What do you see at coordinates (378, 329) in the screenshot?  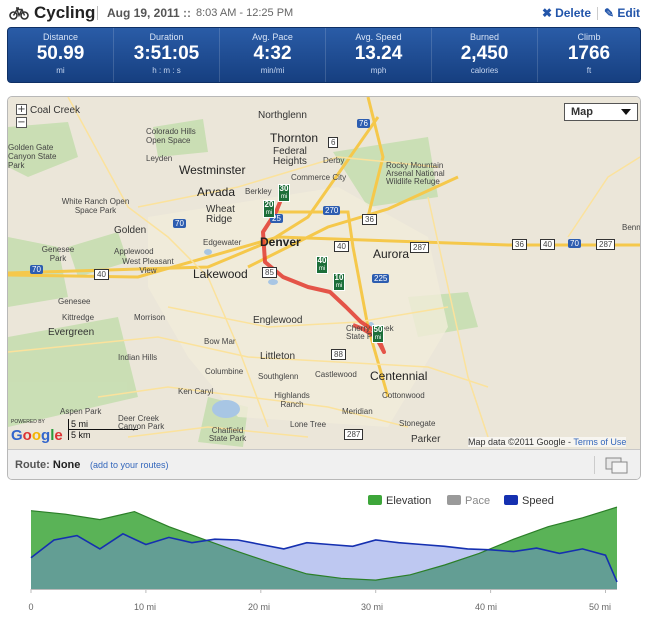 I see `mile-marker-value: 50` at bounding box center [378, 329].